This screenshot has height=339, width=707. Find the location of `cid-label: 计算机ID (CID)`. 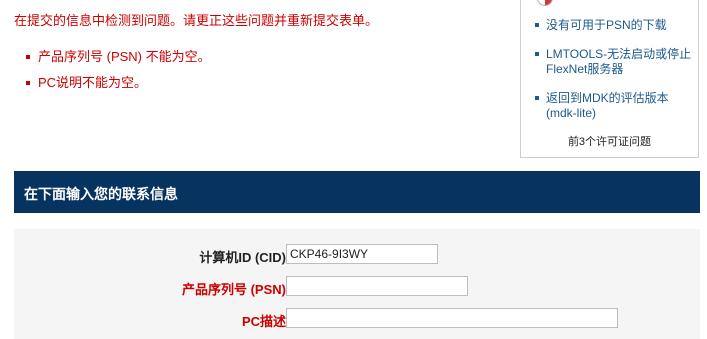

cid-label: 计算机ID (CID) is located at coordinates (242, 257).